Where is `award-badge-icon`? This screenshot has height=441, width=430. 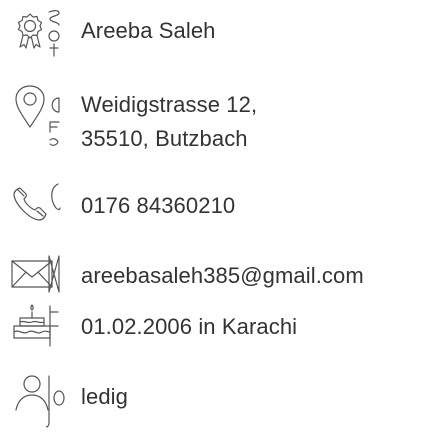 award-badge-icon is located at coordinates (30, 31).